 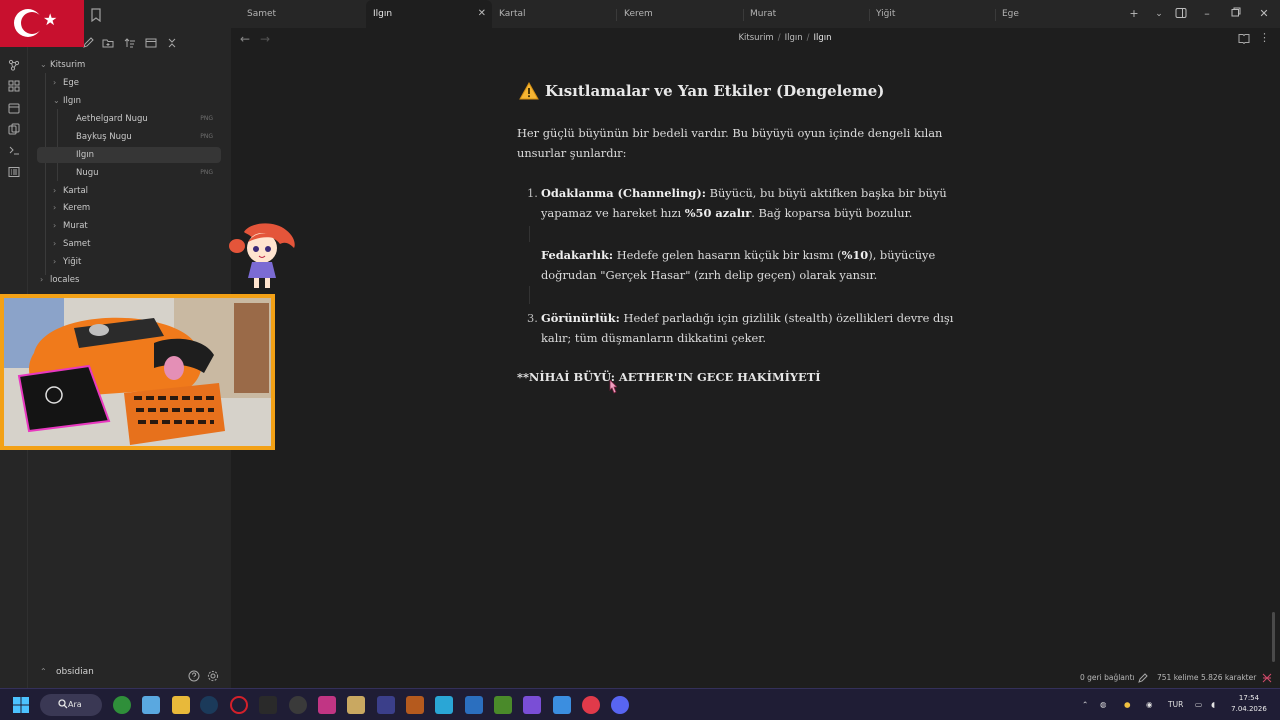 What do you see at coordinates (14, 106) in the screenshot?
I see `calendar-icon` at bounding box center [14, 106].